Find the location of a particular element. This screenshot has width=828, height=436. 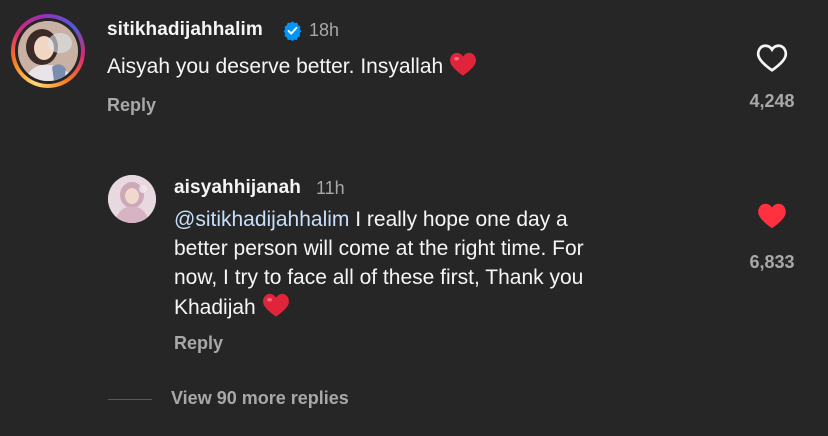

reply-reply-button: Reply is located at coordinates (198, 343).